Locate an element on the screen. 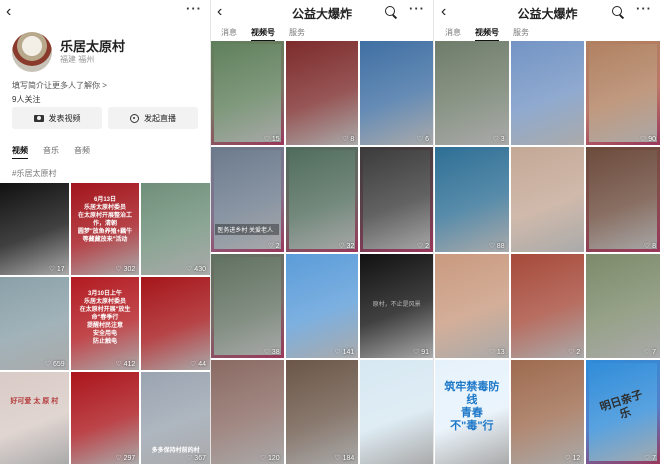 The image size is (660, 464). like-count: ♡ 90 is located at coordinates (648, 139).